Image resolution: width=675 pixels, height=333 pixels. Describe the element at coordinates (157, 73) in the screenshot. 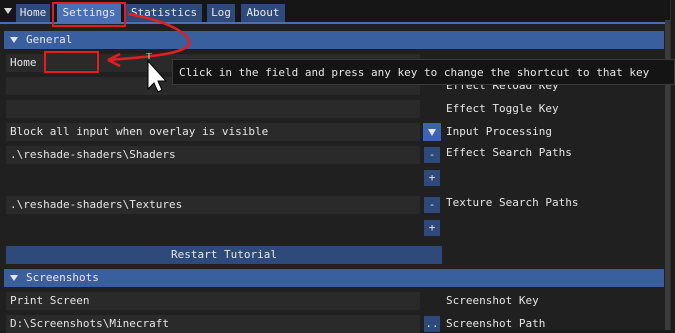

I see `mouse-cursor-icon` at that location.